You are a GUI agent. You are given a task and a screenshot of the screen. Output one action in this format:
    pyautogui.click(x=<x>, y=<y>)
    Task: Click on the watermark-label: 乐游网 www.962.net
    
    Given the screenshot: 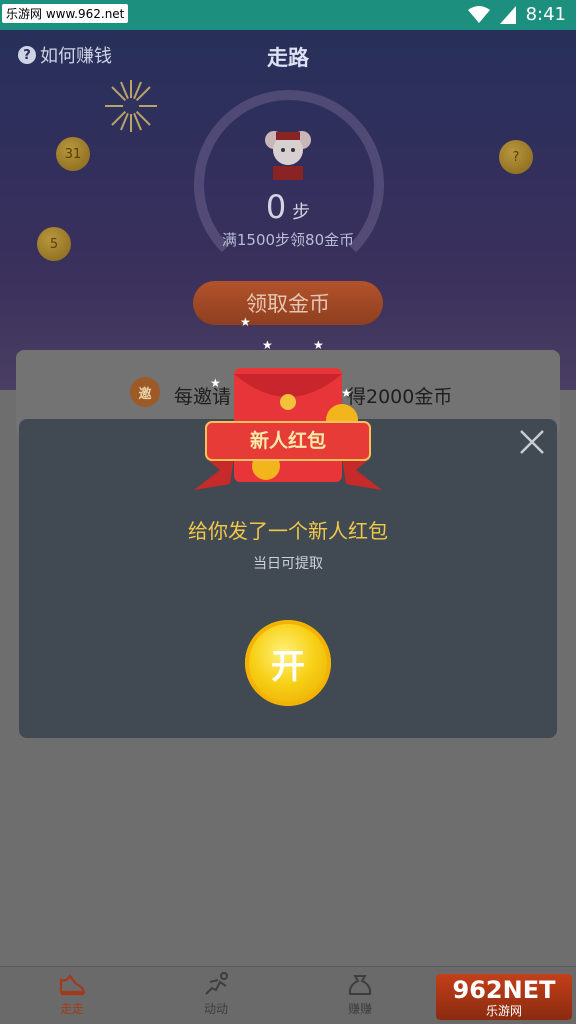 What is the action you would take?
    pyautogui.click(x=65, y=13)
    